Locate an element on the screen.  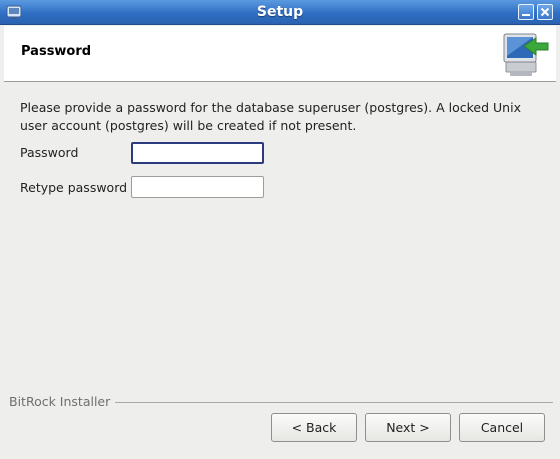
computer-install-icon is located at coordinates (526, 54).